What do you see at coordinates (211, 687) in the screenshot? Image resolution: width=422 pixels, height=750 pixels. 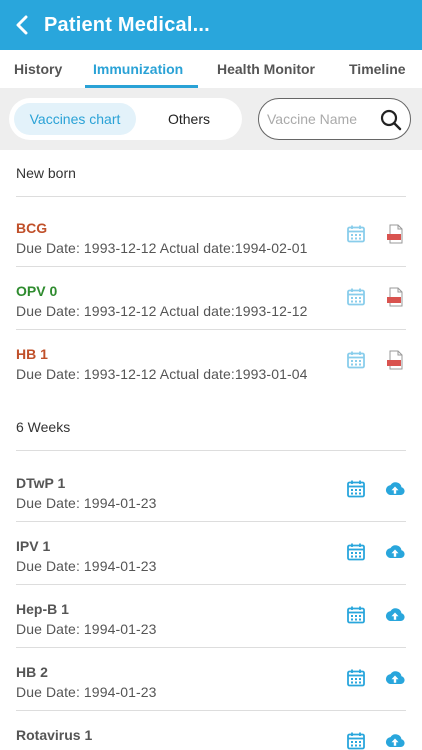 I see `vaccine-row-hb-2: HB 2 Due Date: 1994-01-23` at bounding box center [211, 687].